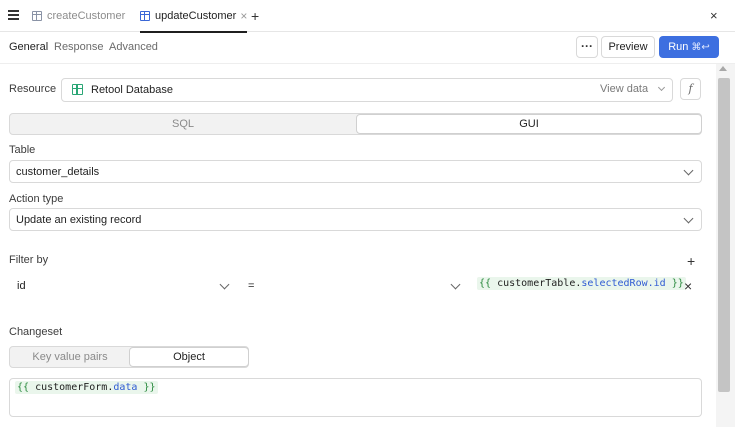 The image size is (735, 427). Describe the element at coordinates (536, 283) in the screenshot. I see `code-object: customerTable` at that location.